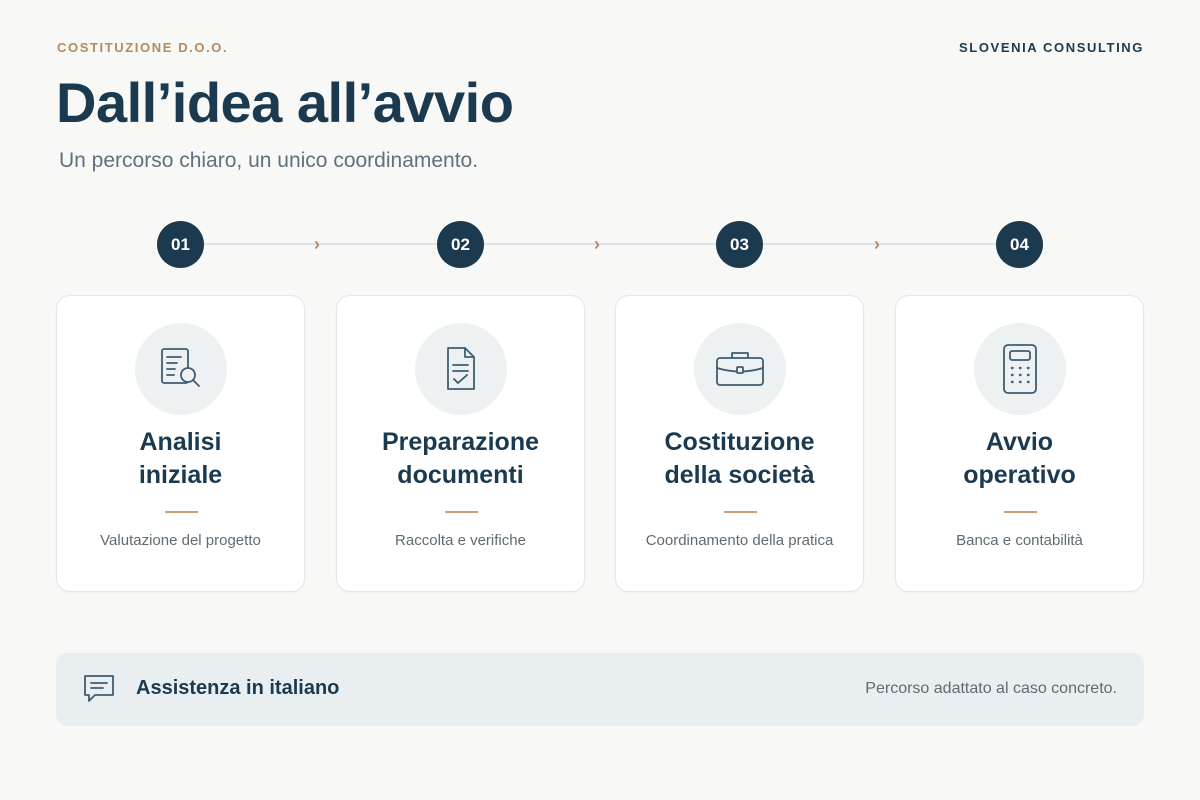 This screenshot has height=800, width=1200. I want to click on step-description: Raccolta e verifiche, so click(460, 540).